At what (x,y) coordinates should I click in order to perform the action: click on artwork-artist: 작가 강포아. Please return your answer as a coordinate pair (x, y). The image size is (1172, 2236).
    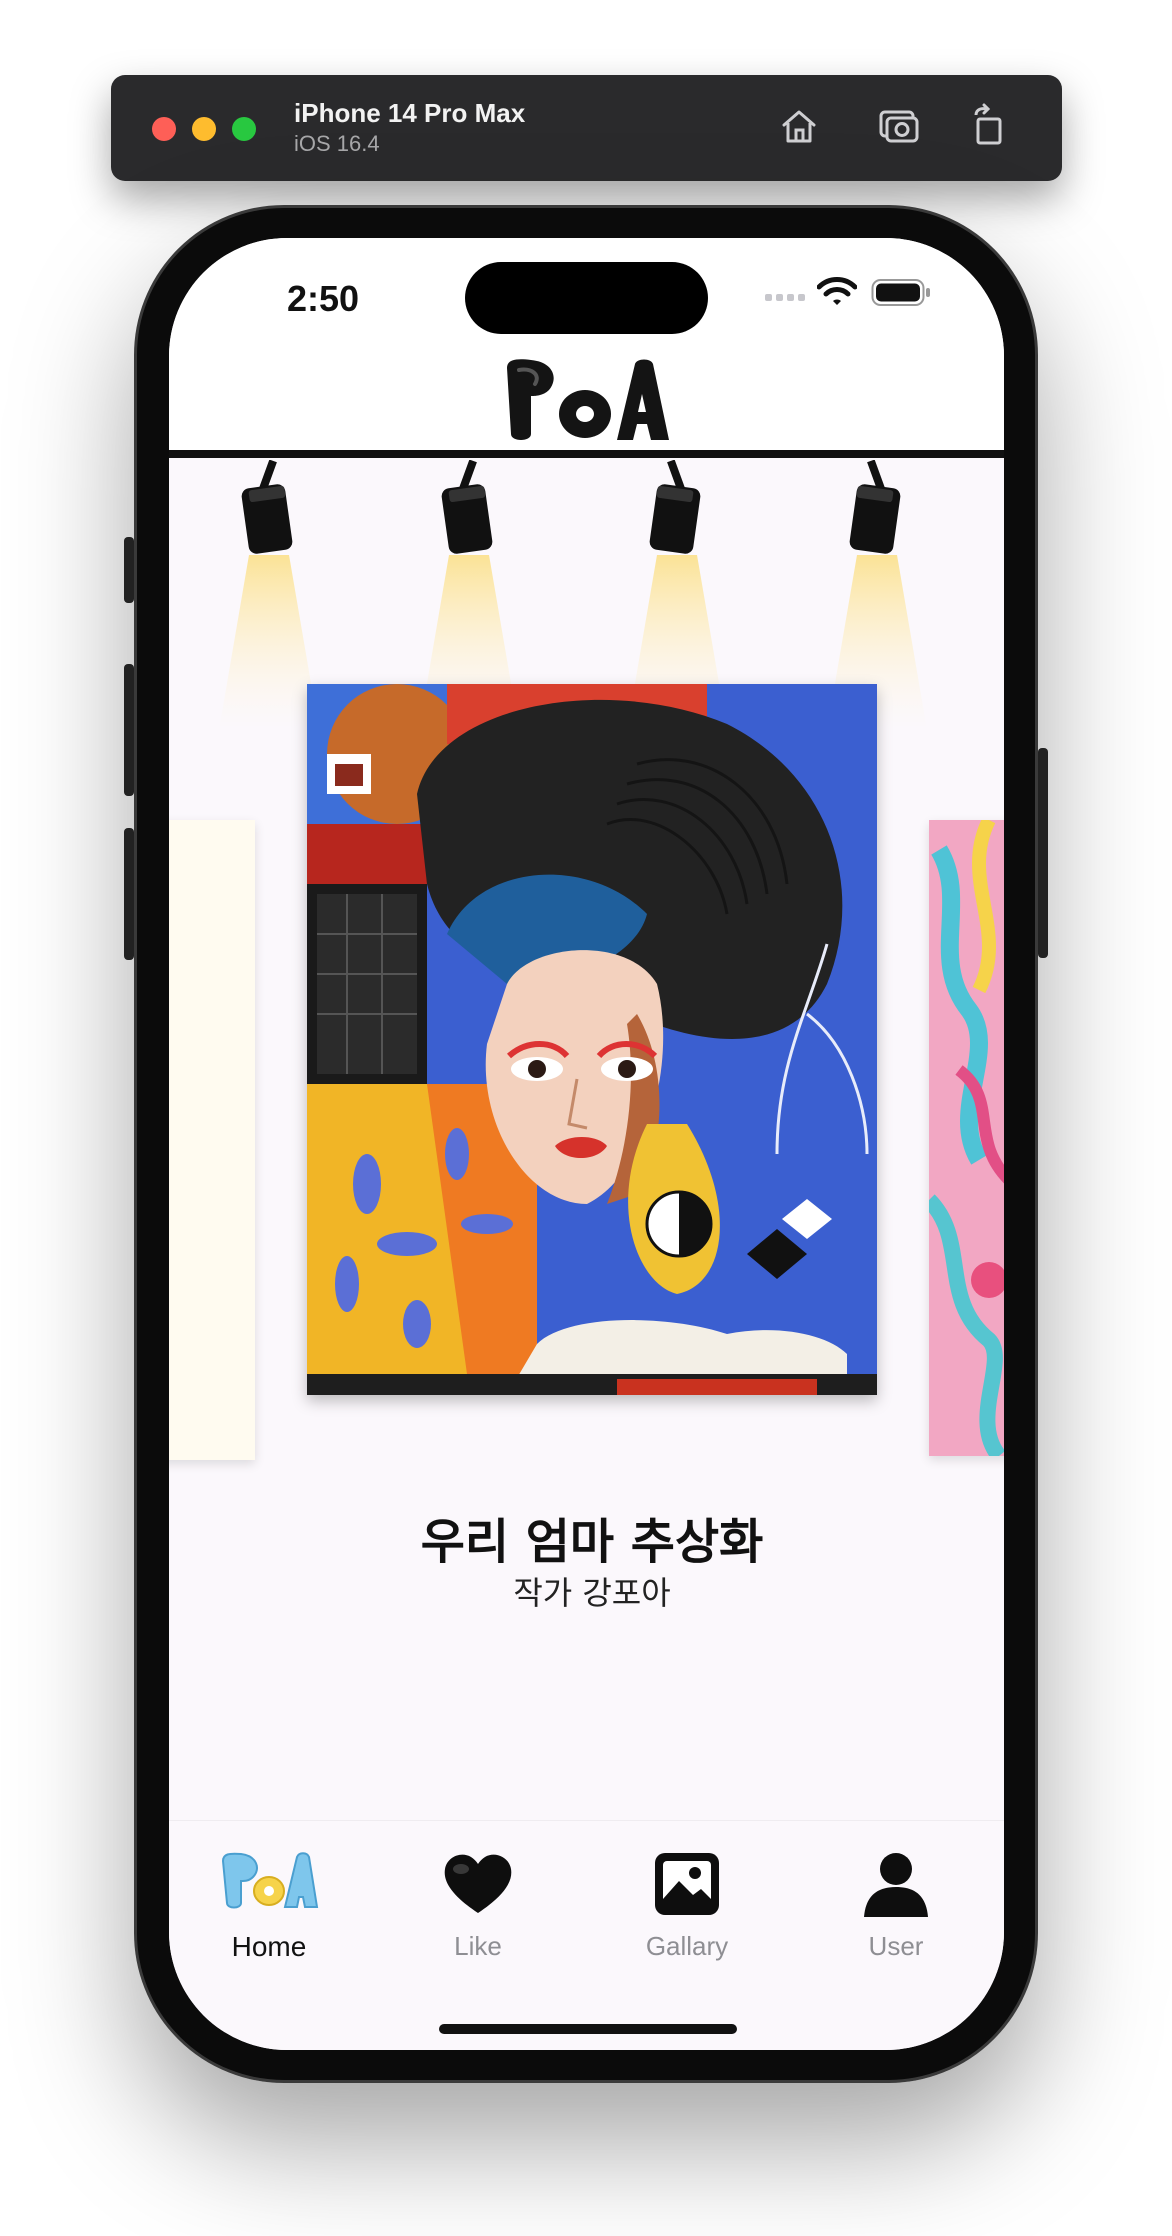
    Looking at the image, I should click on (592, 1593).